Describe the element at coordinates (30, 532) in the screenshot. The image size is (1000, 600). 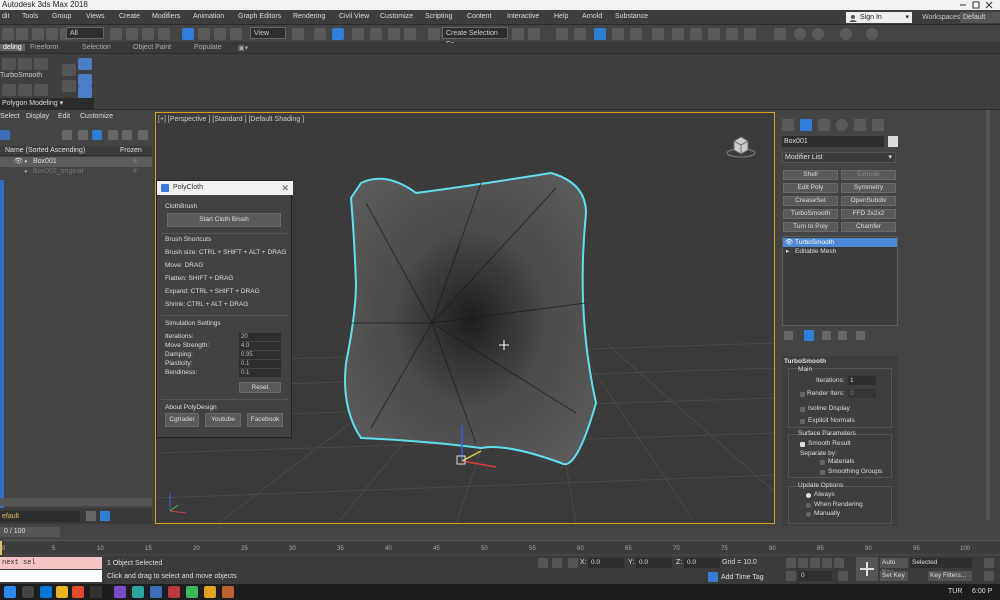
I see `time-slider: 0 / 100` at that location.